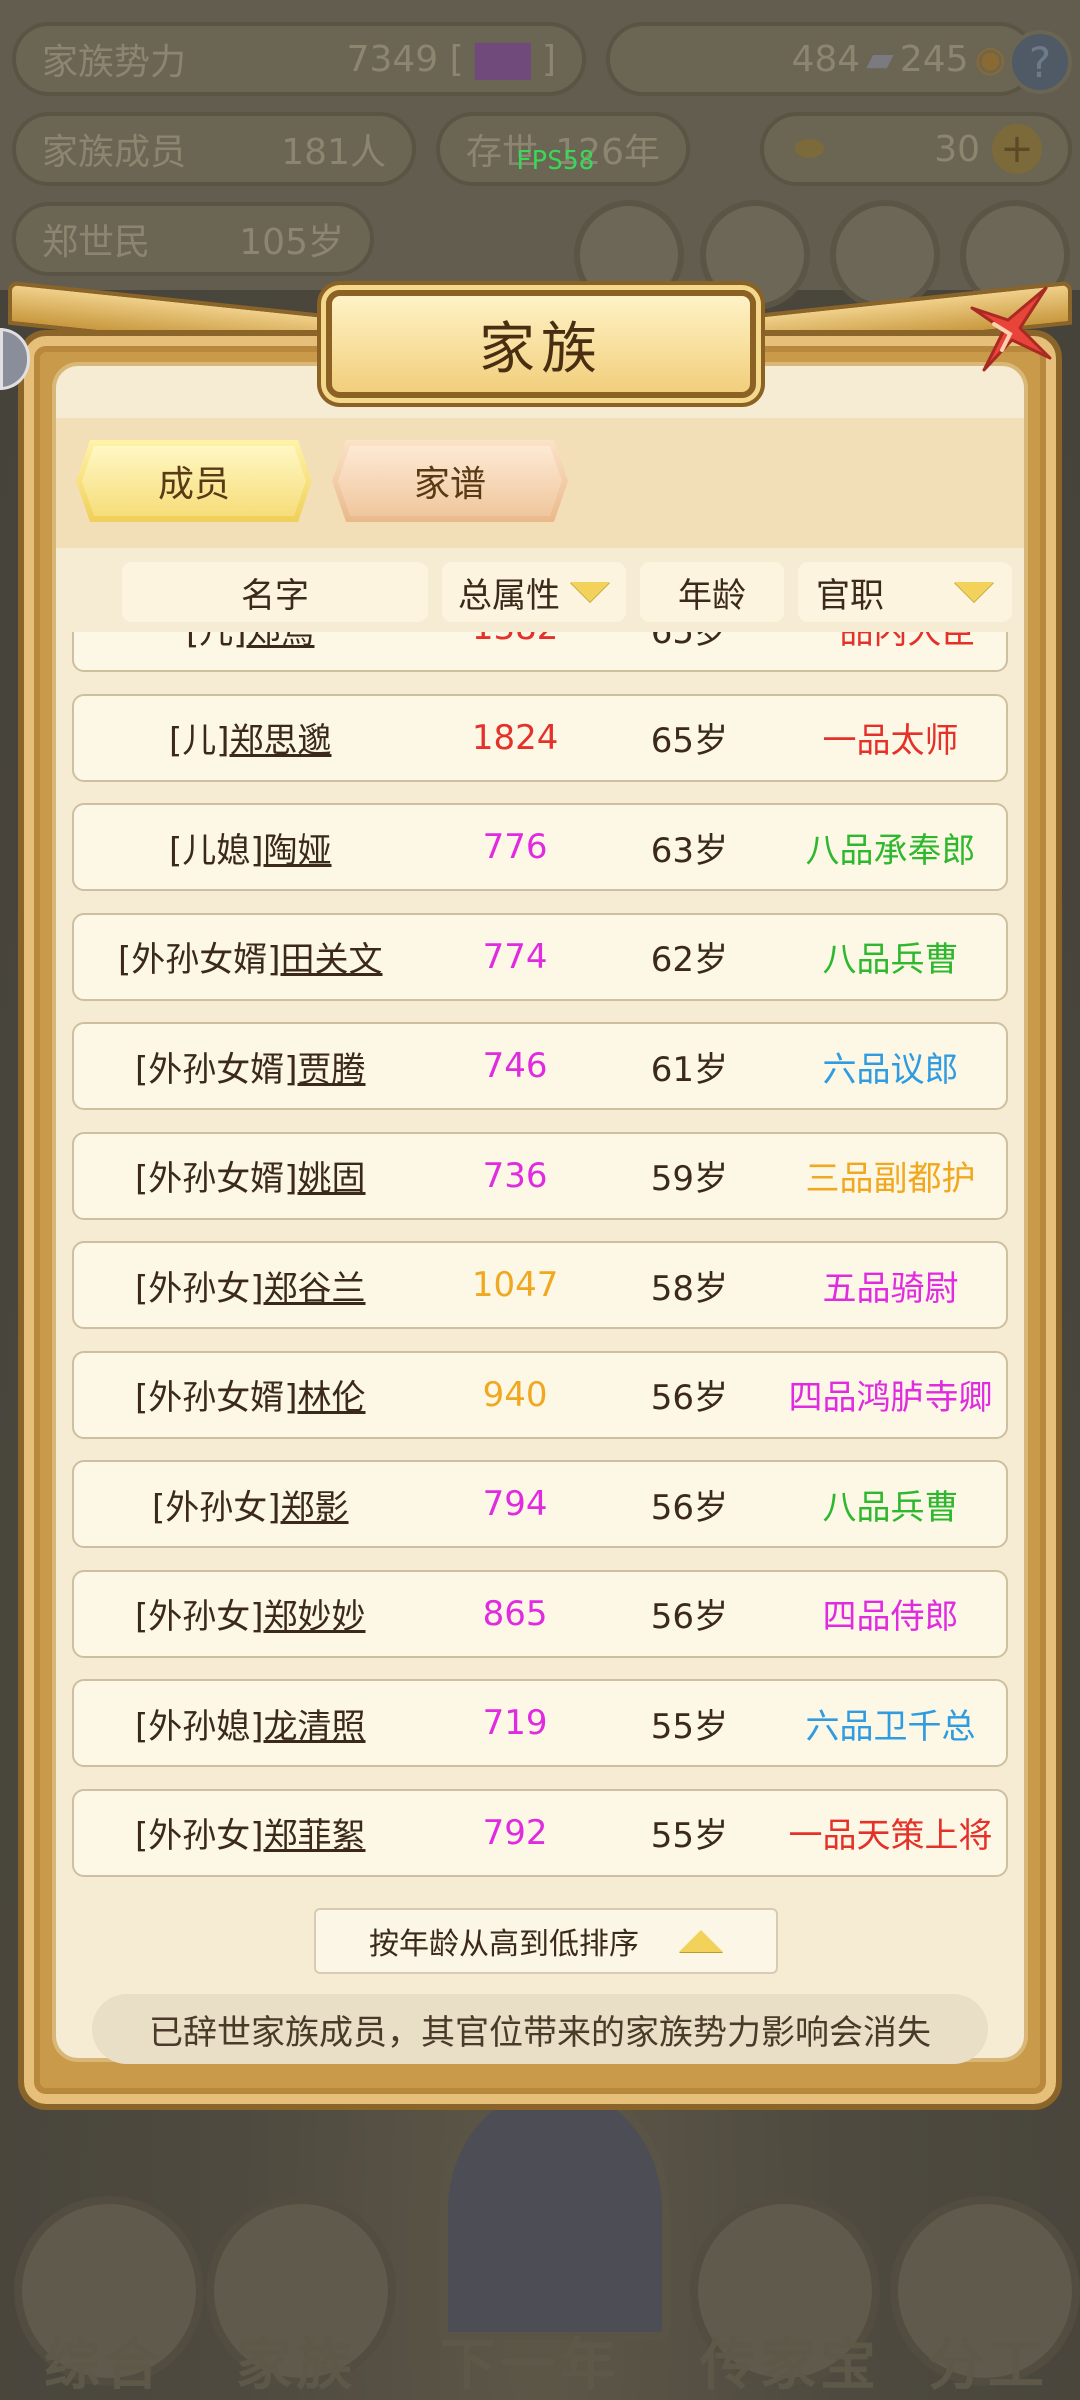 The height and width of the screenshot is (2400, 1080). What do you see at coordinates (540, 847) in the screenshot?
I see `member-row: [儿媳]陶娅 776 63岁 八品承奉郎` at bounding box center [540, 847].